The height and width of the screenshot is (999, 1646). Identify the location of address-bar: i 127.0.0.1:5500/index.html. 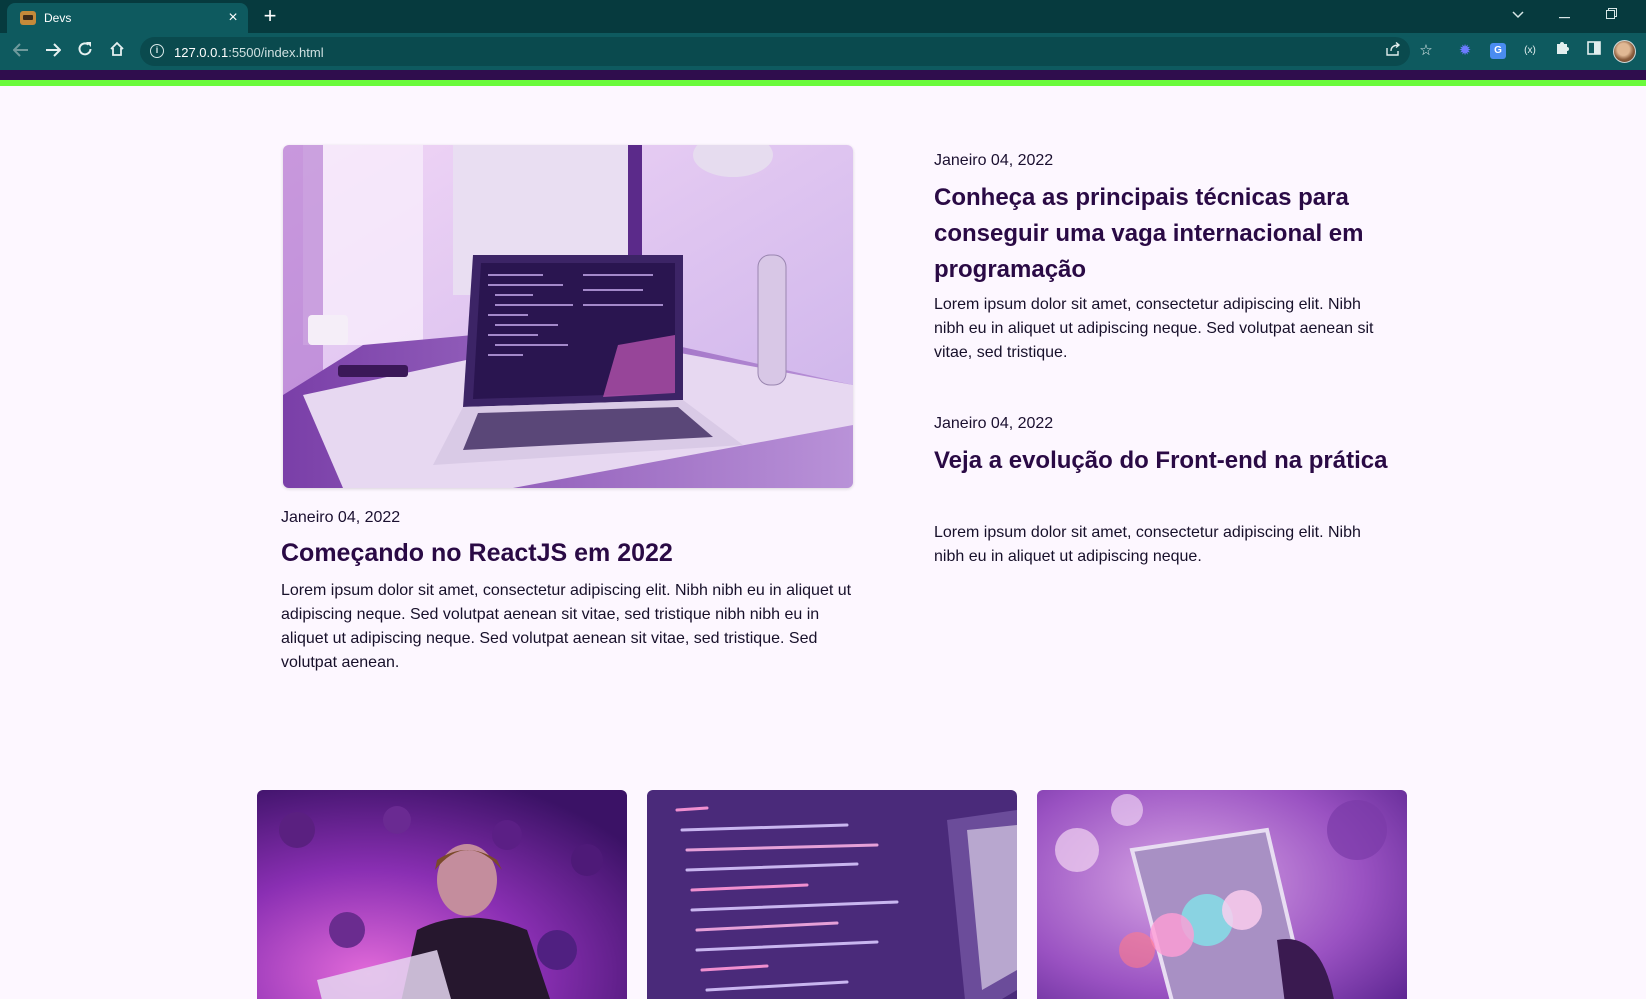
(775, 51).